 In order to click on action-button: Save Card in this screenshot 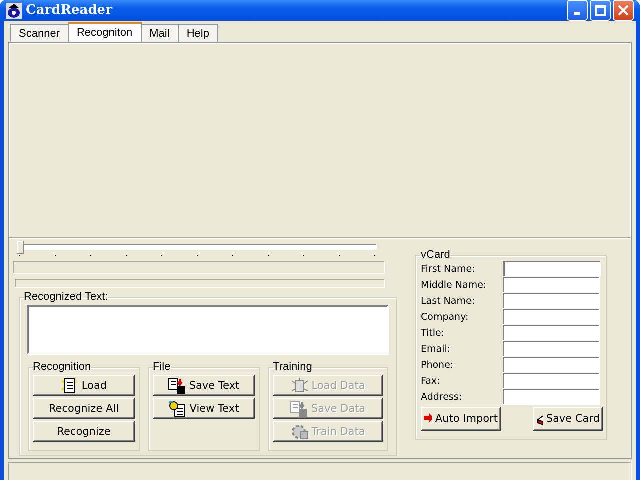, I will do `click(568, 419)`.